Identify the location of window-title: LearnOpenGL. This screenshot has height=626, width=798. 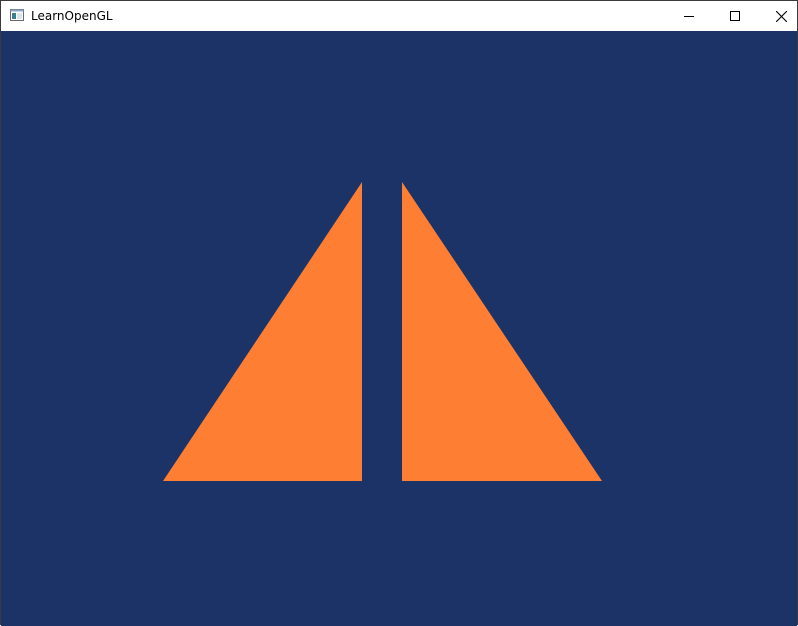
(72, 16).